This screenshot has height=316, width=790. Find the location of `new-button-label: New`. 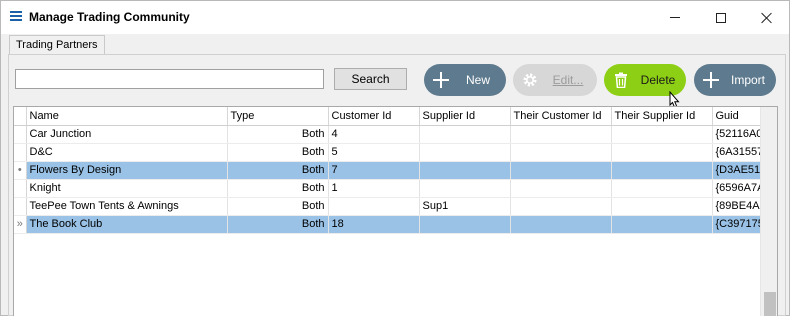

new-button-label: New is located at coordinates (477, 80).